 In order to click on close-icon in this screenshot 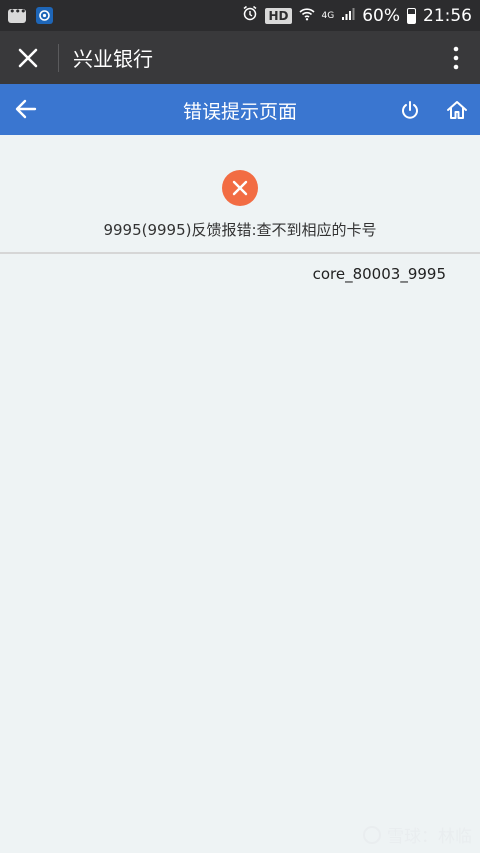, I will do `click(28, 57)`.